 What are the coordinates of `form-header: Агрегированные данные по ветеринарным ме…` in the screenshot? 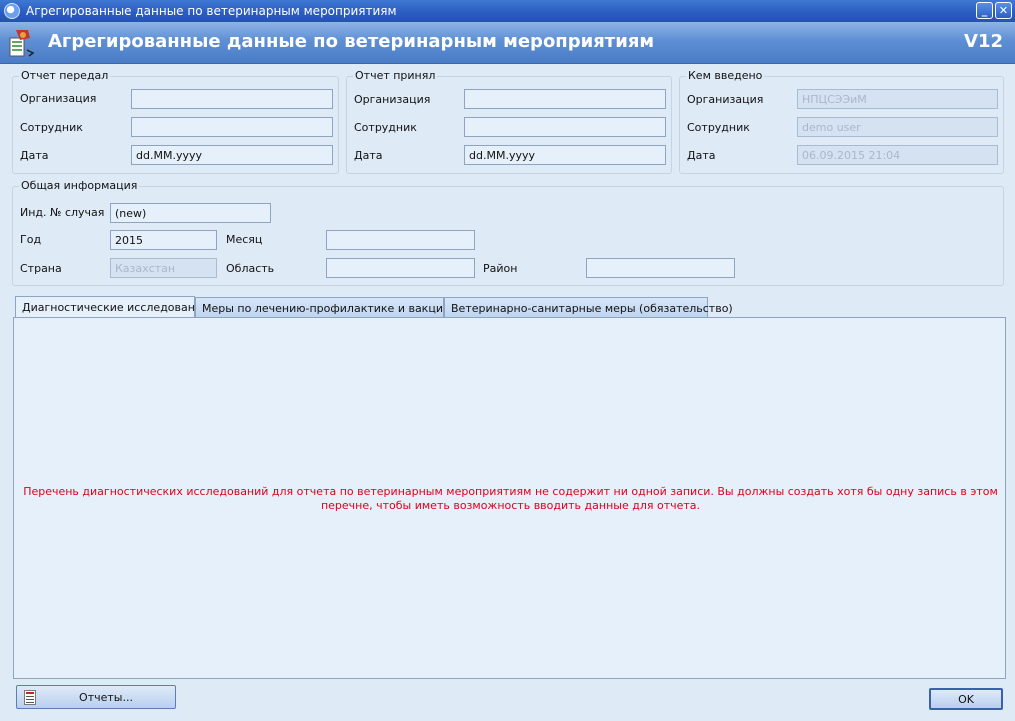 It's located at (507, 43).